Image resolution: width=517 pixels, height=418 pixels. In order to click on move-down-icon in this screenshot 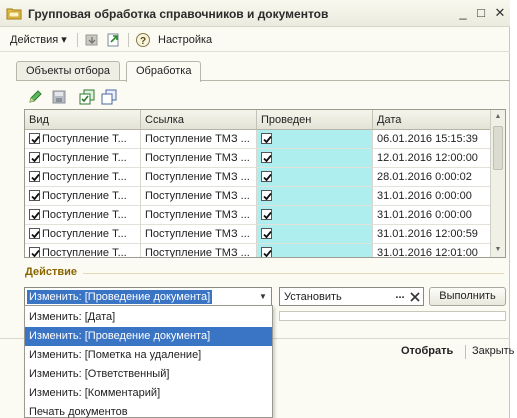, I will do `click(92, 40)`.